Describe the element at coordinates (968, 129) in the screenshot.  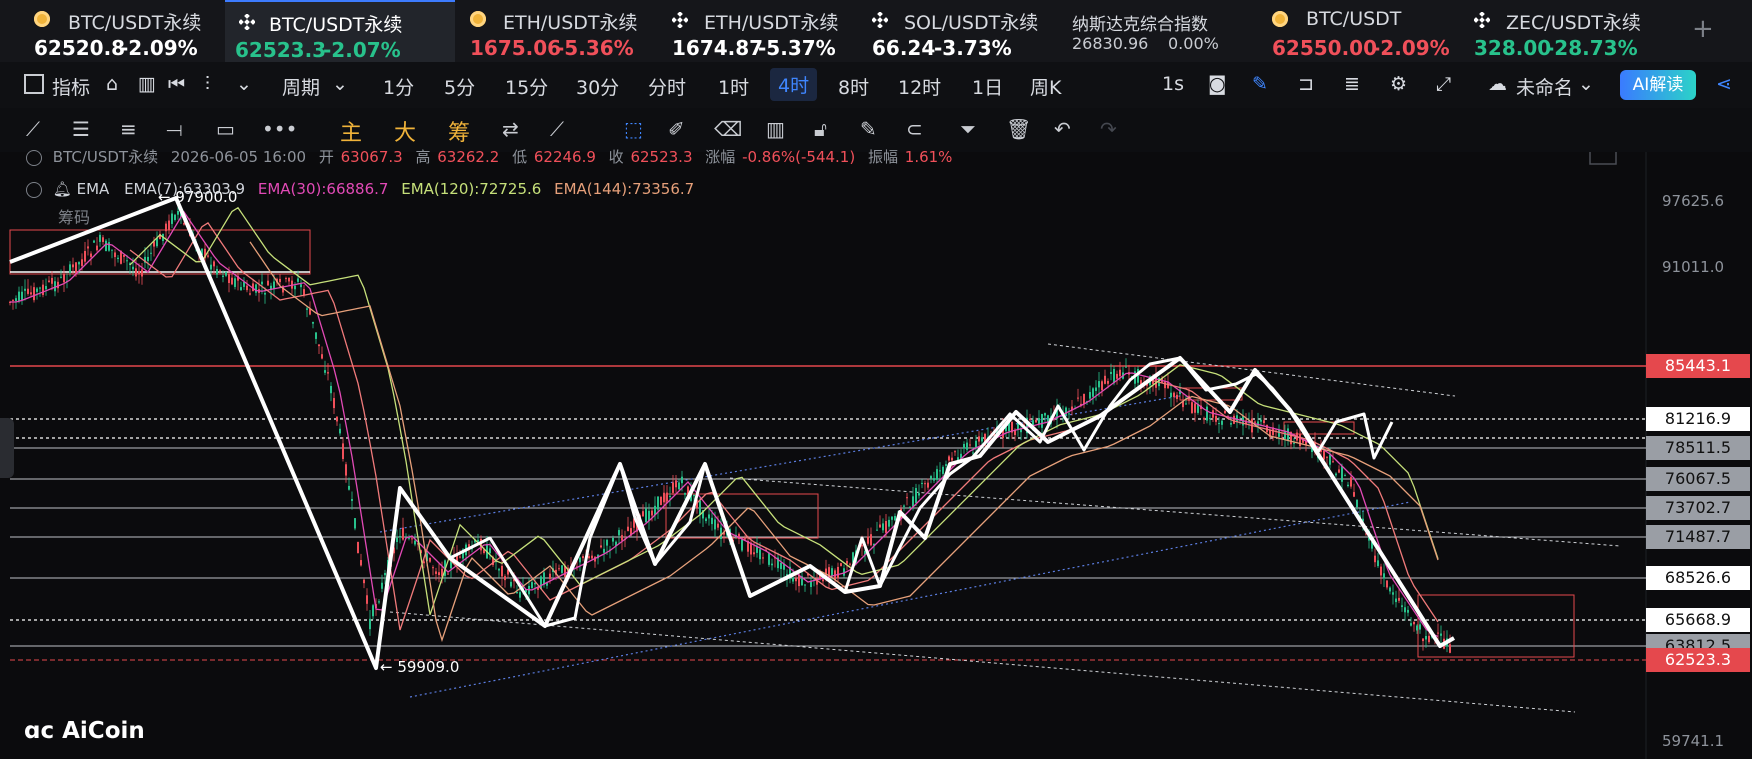
I see `filter-icon: ⏷` at that location.